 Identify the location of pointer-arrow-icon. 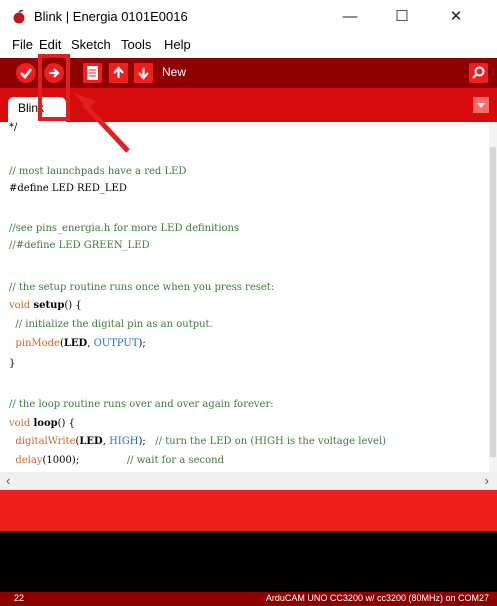
(102, 123).